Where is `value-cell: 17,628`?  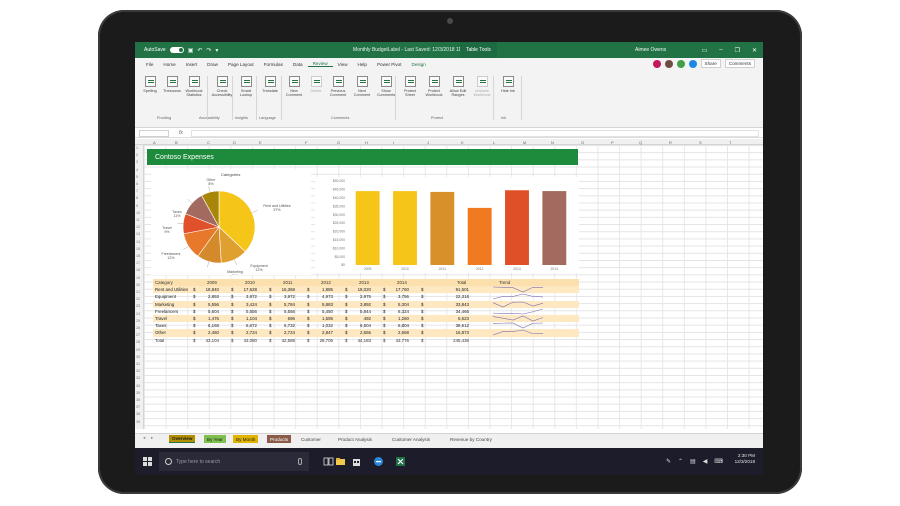 value-cell: 17,628 is located at coordinates (246, 289).